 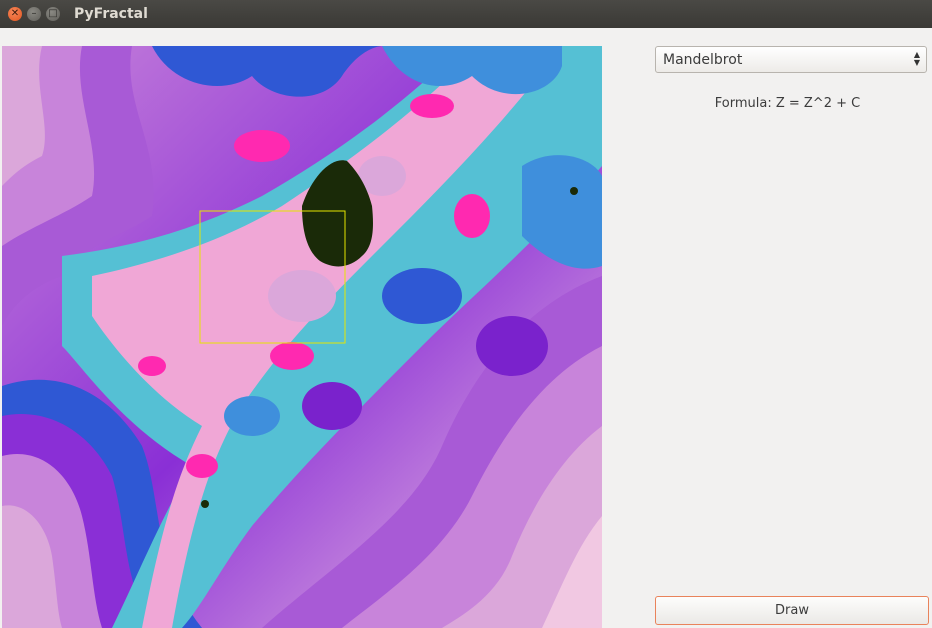 I want to click on maximize-icon: □, so click(x=53, y=13).